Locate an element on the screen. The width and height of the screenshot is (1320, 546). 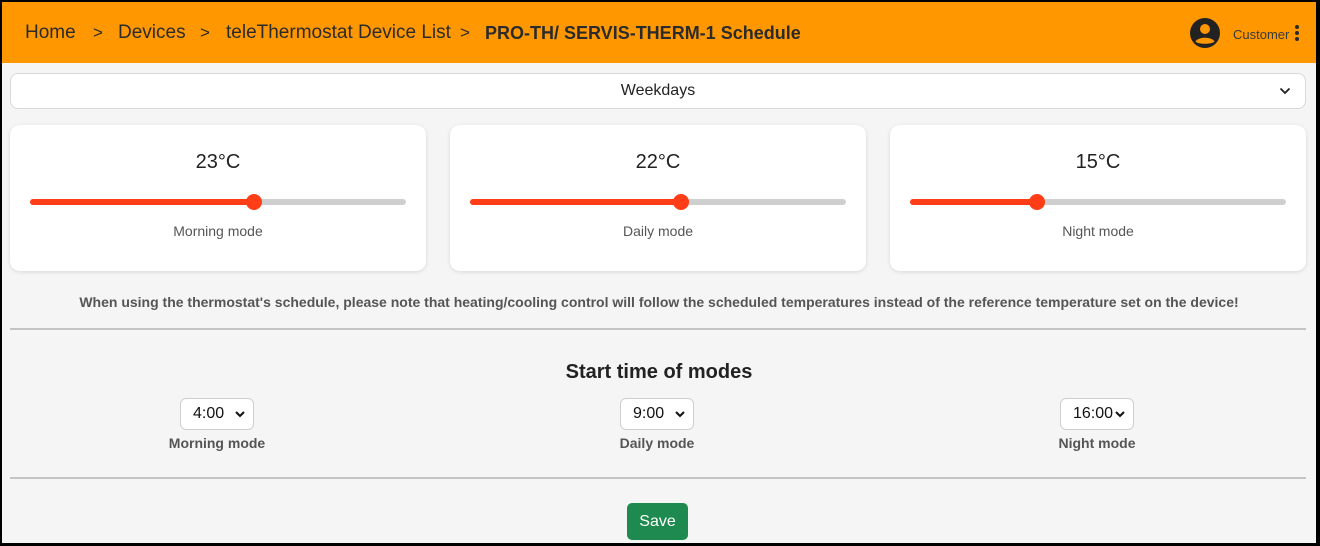
daily-mode-card: 22°C Daily mode is located at coordinates (658, 198).